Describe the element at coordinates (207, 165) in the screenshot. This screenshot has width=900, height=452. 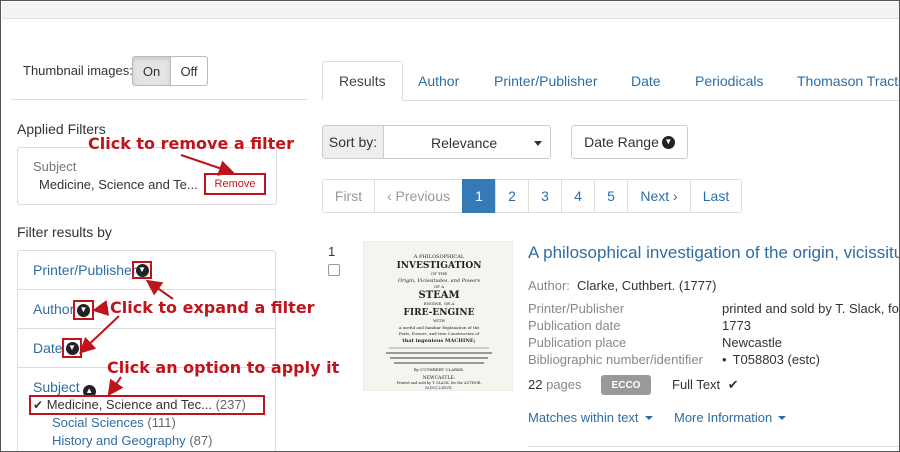
I see `arrow-remove` at that location.